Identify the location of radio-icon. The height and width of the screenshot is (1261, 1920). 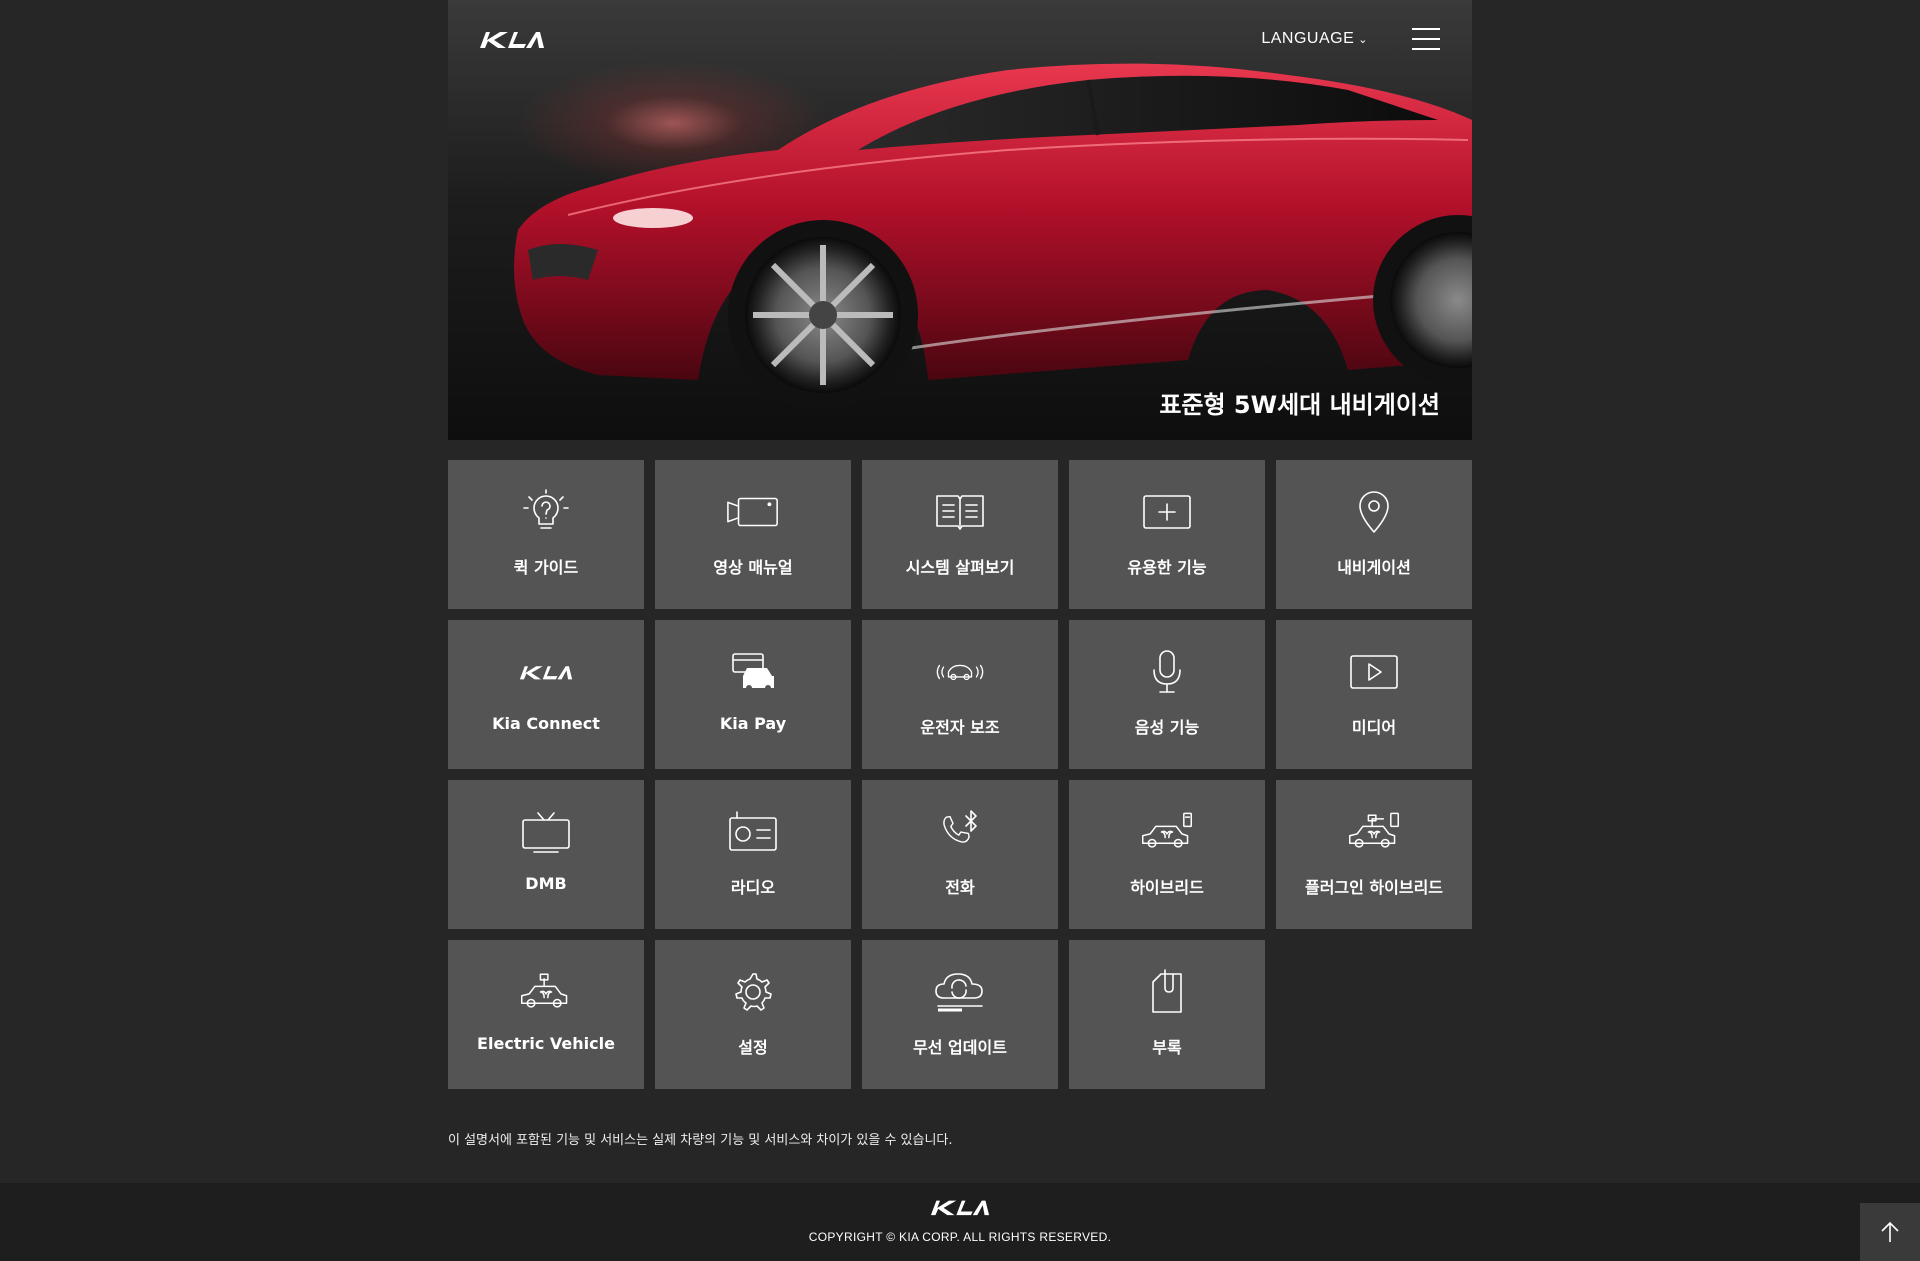
(753, 832).